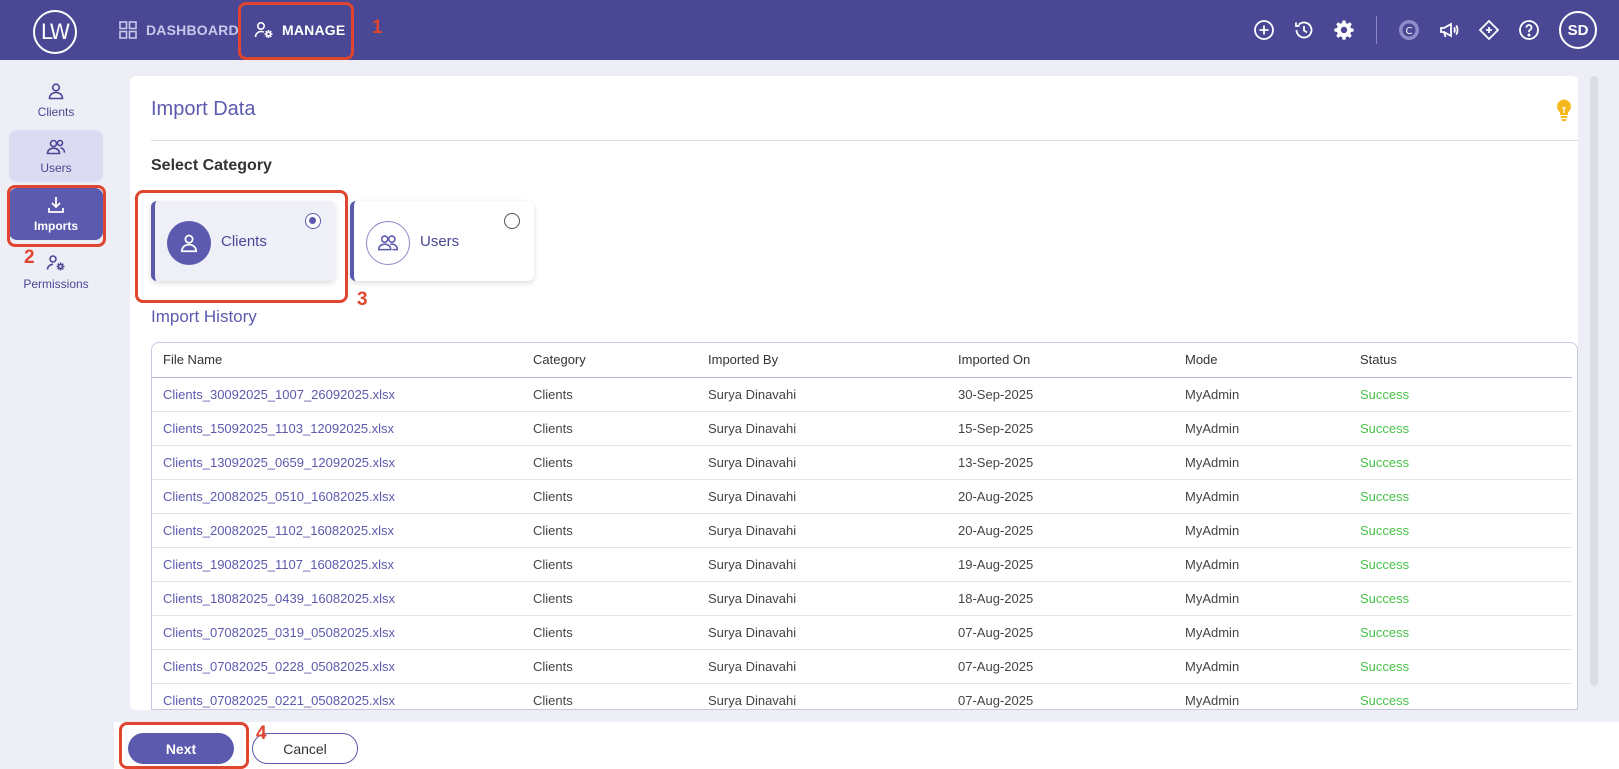 This screenshot has height=769, width=1619. What do you see at coordinates (192, 30) in the screenshot?
I see `nav-dashboard-label: DASHBOARD` at bounding box center [192, 30].